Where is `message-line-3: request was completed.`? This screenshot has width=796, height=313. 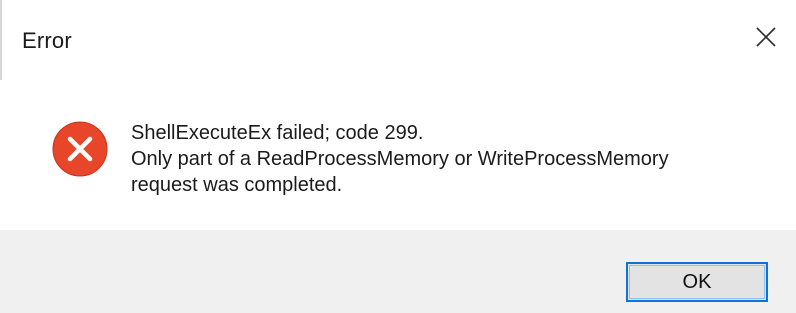
message-line-3: request was completed. is located at coordinates (237, 185).